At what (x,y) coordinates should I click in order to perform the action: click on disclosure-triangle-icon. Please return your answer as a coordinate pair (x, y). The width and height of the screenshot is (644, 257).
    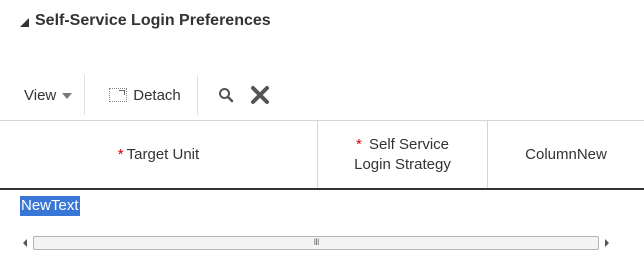
    Looking at the image, I should click on (24, 22).